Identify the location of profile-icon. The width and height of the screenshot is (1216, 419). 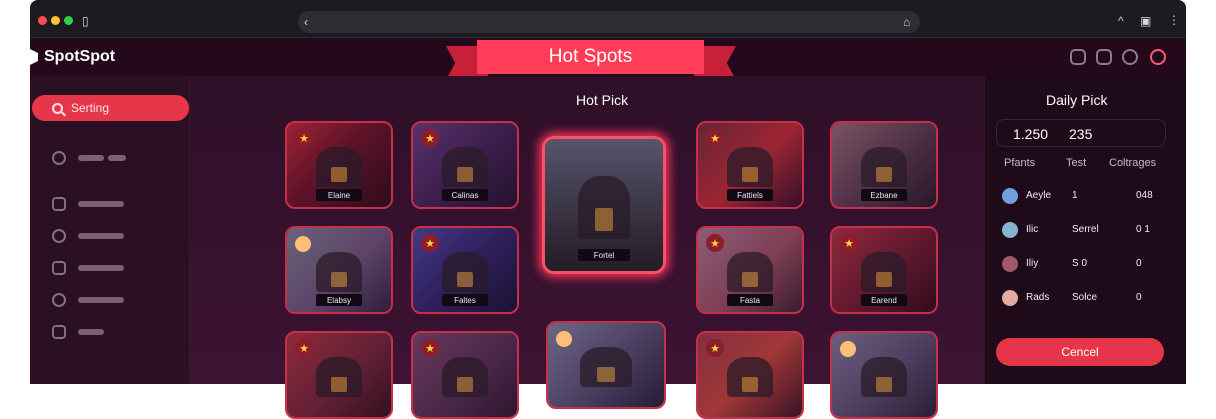
(1078, 57).